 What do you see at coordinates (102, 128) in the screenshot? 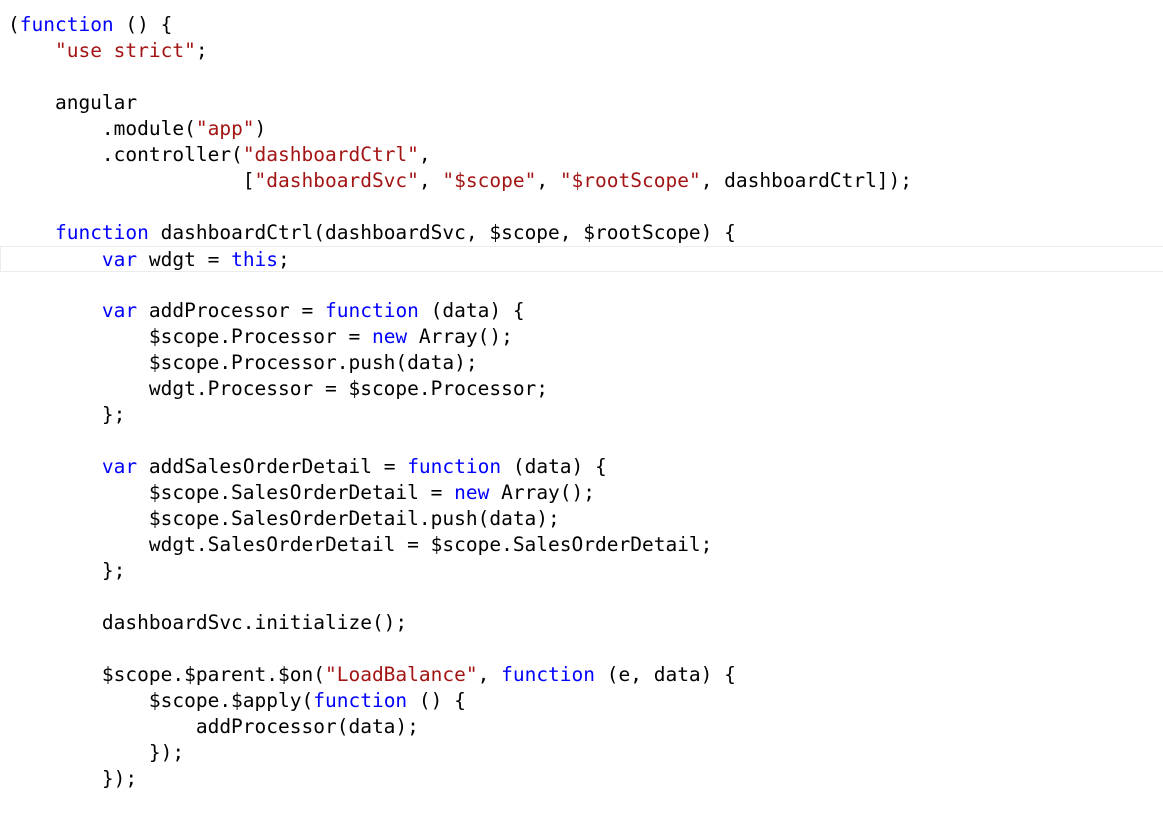
I see `code-token-pln: .module(` at bounding box center [102, 128].